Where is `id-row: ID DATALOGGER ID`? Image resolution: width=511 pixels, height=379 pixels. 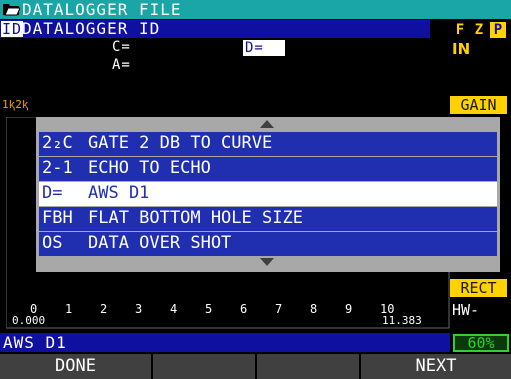
id-row: ID DATALOGGER ID is located at coordinates (255, 28).